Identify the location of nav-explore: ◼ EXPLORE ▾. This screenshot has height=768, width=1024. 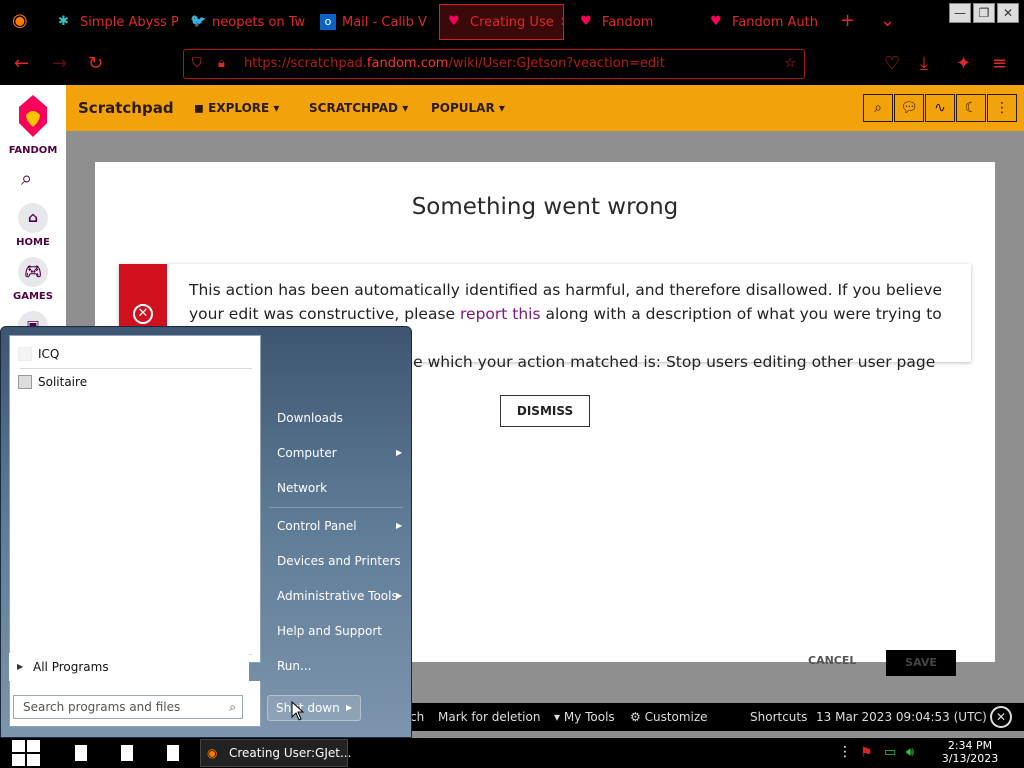
(236, 108).